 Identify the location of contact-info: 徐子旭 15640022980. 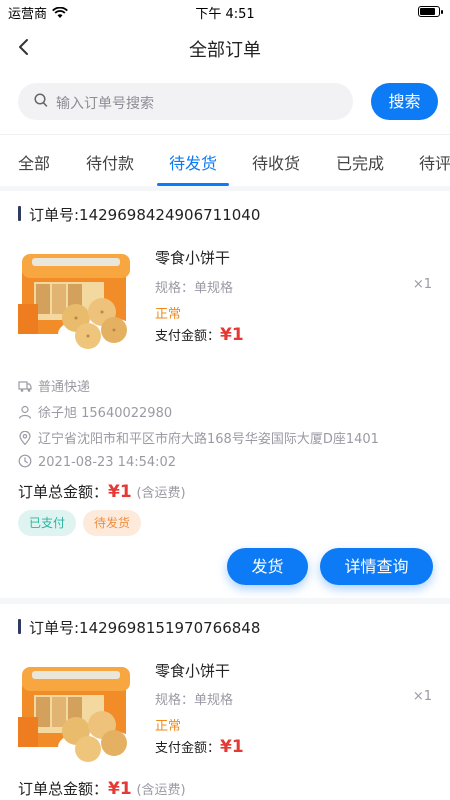
(95, 411).